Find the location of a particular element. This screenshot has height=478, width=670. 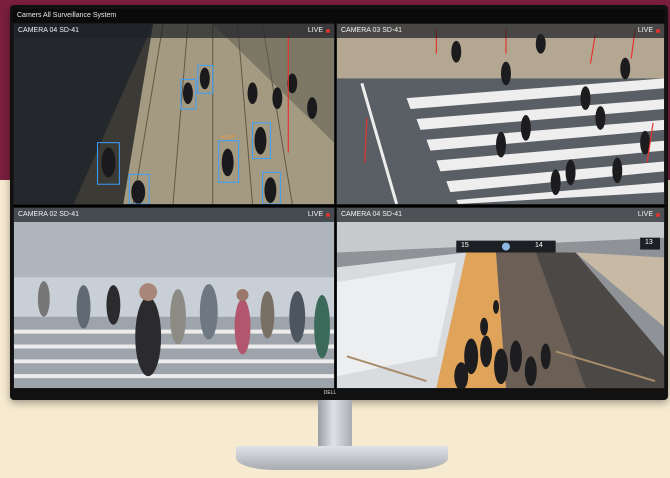

camera-label: CAMERA 02 SD-41 is located at coordinates (49, 214).